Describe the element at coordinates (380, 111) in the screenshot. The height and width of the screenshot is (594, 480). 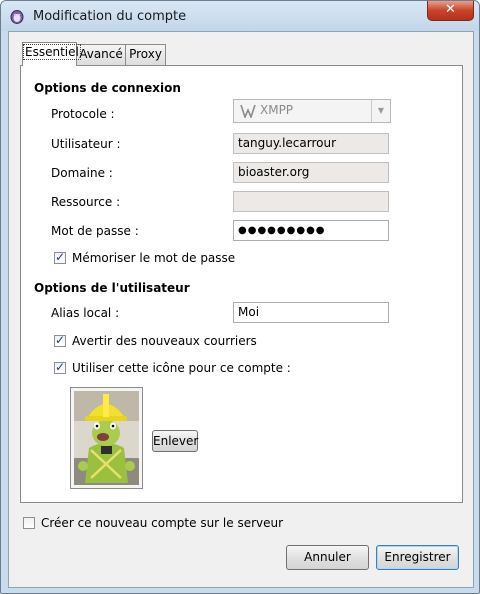
I see `chevron-down-icon: ▼` at that location.